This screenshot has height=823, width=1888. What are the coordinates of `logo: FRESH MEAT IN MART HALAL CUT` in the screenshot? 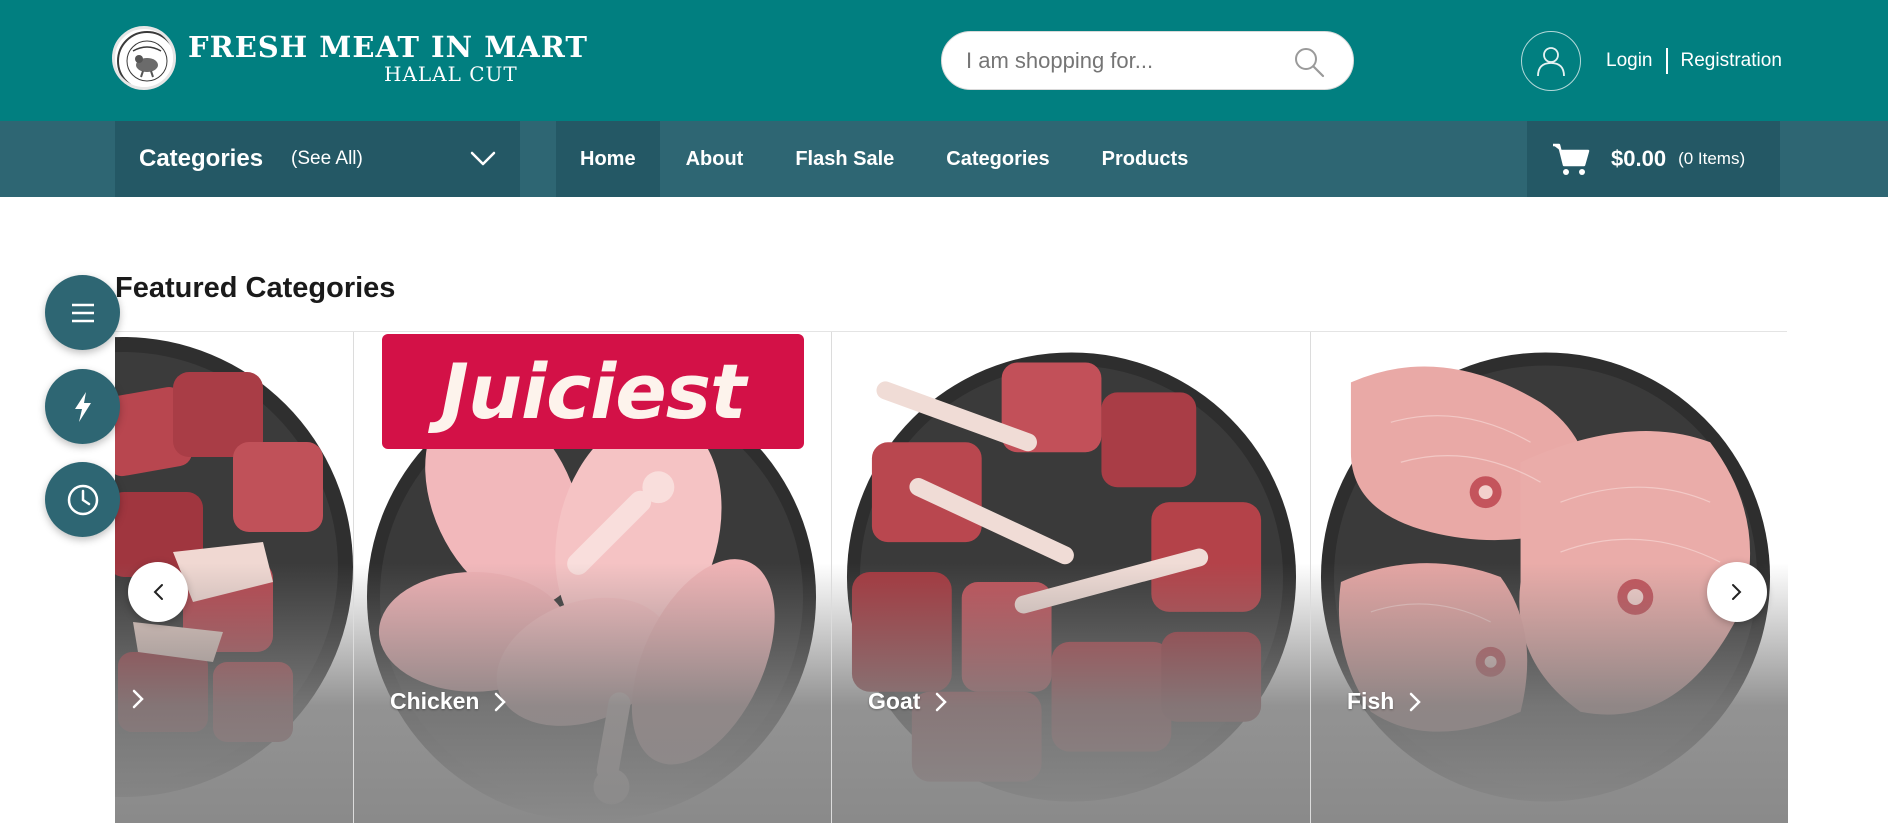 It's located at (350, 58).